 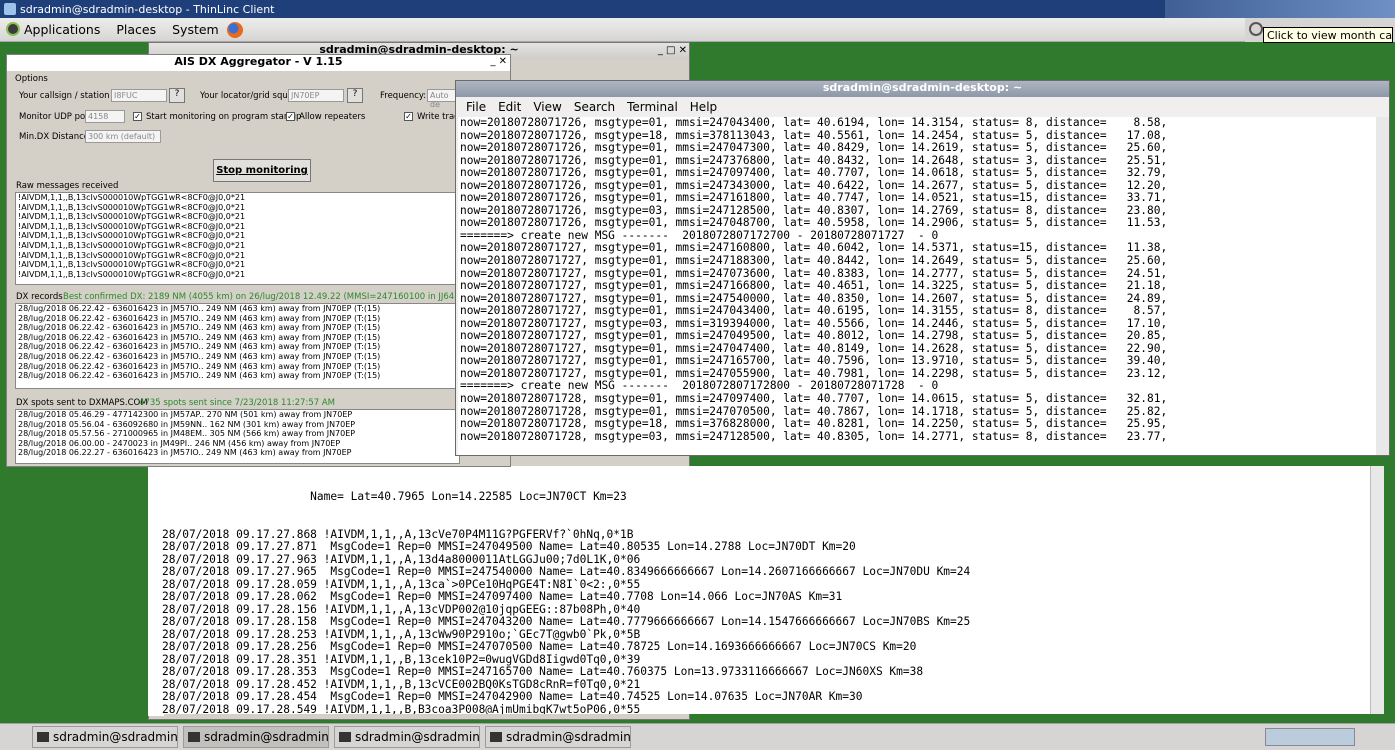 What do you see at coordinates (224, 117) in the screenshot?
I see `startup-label: Start monitoring on program startup` at bounding box center [224, 117].